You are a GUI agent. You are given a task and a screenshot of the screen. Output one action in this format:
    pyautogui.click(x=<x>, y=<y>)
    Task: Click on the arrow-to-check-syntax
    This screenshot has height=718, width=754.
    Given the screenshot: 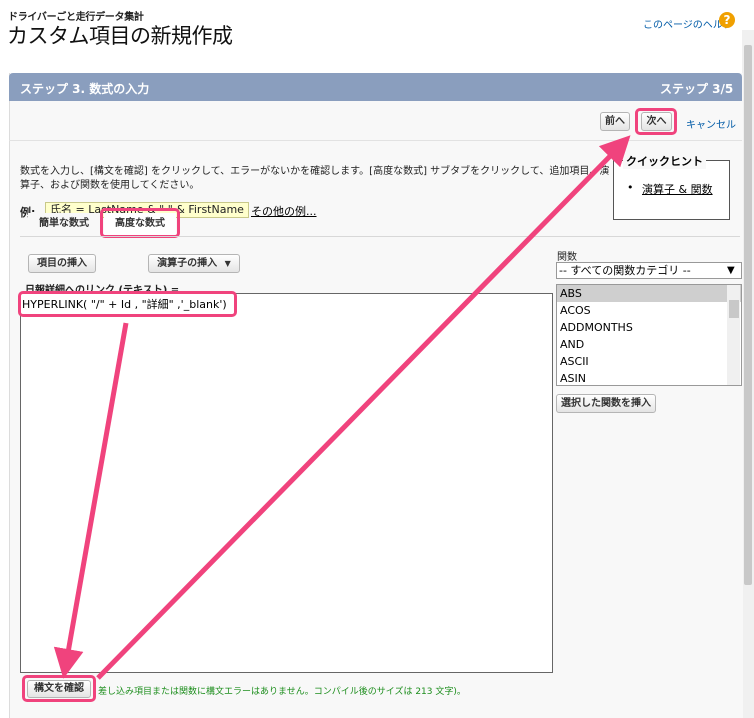 What is the action you would take?
    pyautogui.click(x=91, y=500)
    